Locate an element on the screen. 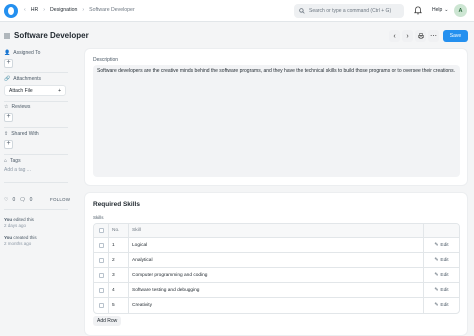 The width and height of the screenshot is (474, 336). print-button is located at coordinates (420, 36).